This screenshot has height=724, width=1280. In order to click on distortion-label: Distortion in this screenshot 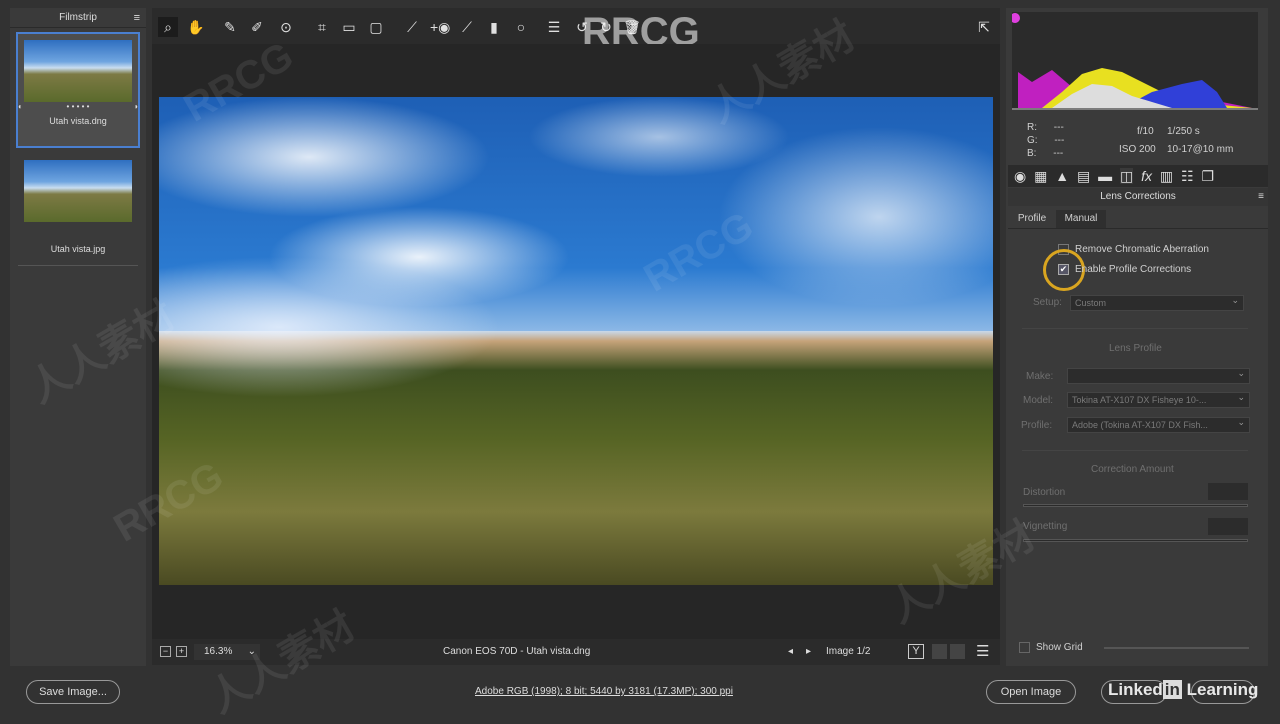, I will do `click(1044, 492)`.